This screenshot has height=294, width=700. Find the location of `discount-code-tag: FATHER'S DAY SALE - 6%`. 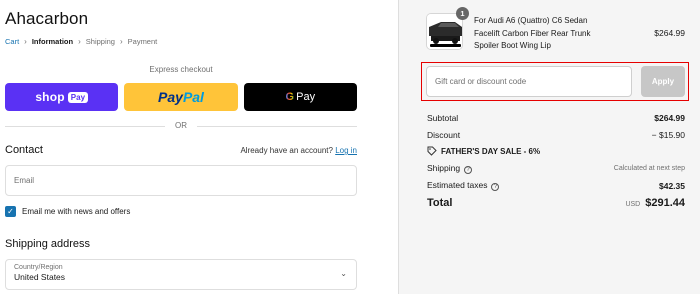

discount-code-tag: FATHER'S DAY SALE - 6% is located at coordinates (483, 151).